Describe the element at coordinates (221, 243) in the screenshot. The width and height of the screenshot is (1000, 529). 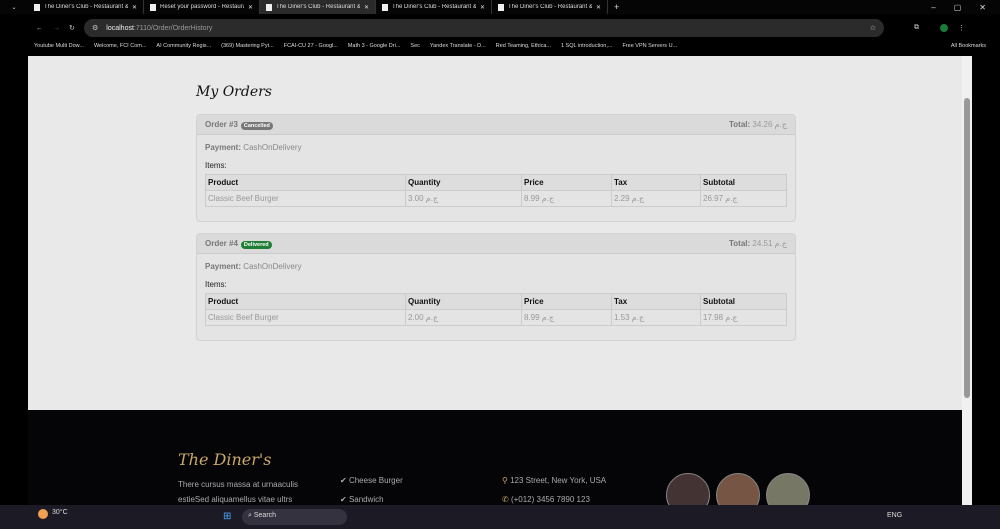
I see `order-number: Order #4` at that location.